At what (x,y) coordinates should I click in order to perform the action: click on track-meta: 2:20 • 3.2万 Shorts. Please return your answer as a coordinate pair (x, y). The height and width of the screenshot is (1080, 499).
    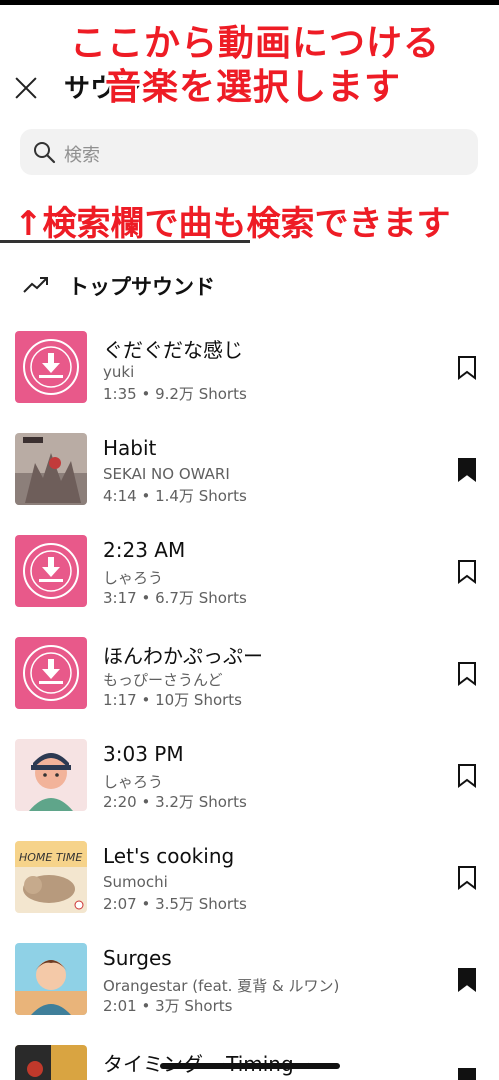
    Looking at the image, I should click on (175, 802).